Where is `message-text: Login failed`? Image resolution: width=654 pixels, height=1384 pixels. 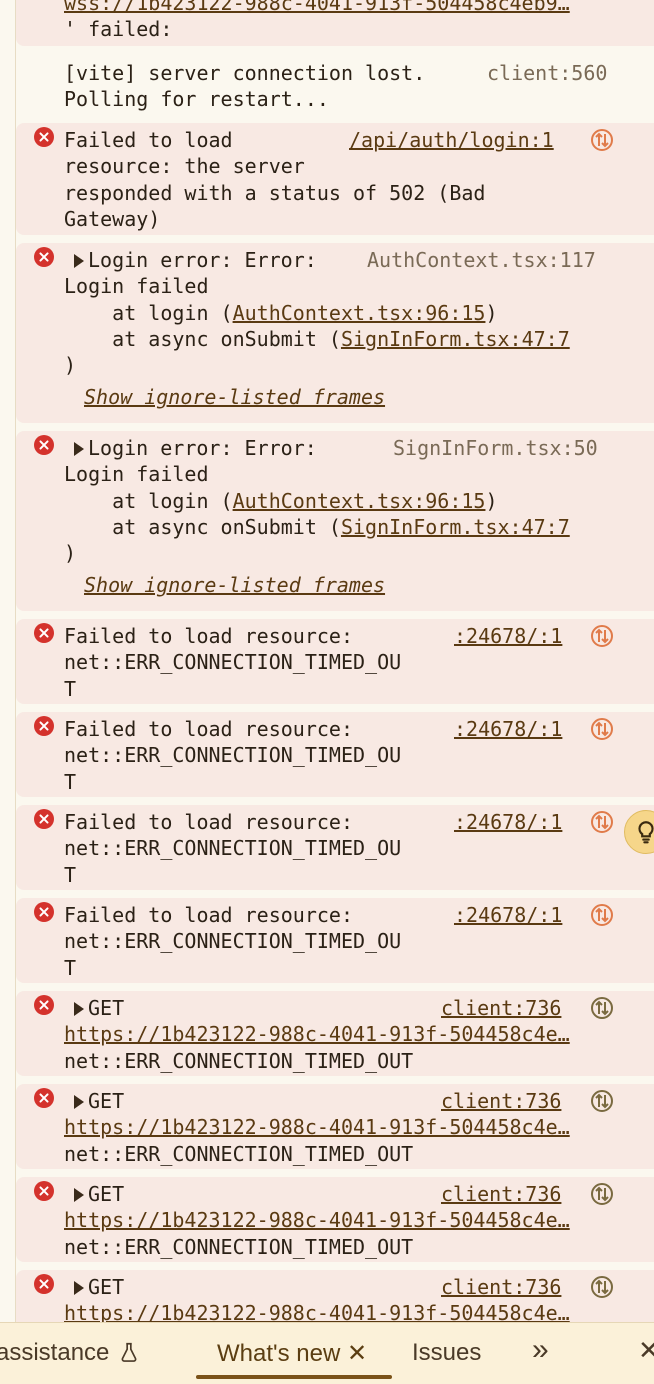 message-text: Login failed is located at coordinates (136, 286).